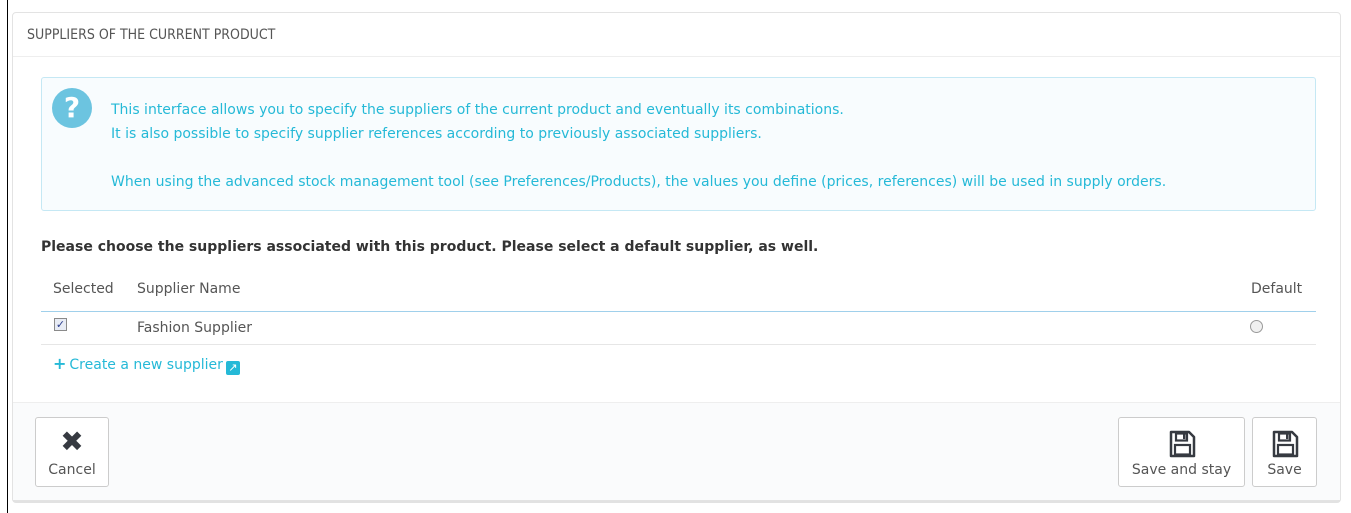 The image size is (1351, 513). What do you see at coordinates (1277, 289) in the screenshot?
I see `column-header-default: Default` at bounding box center [1277, 289].